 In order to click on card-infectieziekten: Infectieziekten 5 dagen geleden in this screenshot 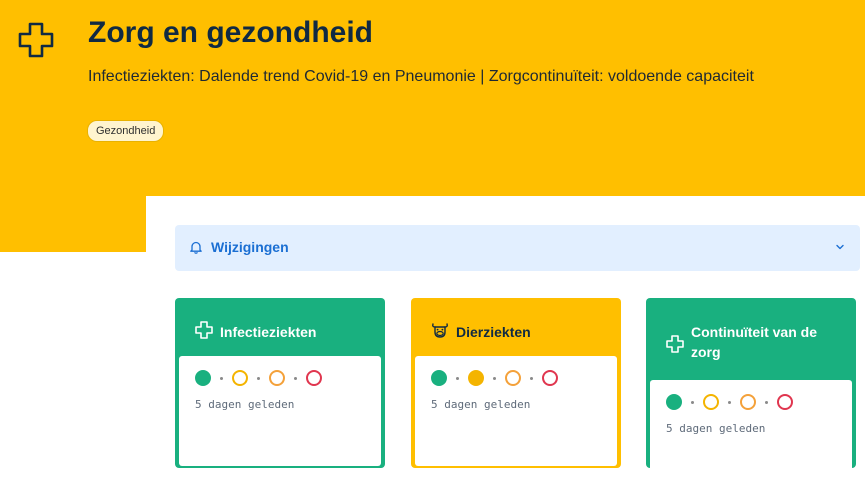, I will do `click(280, 383)`.